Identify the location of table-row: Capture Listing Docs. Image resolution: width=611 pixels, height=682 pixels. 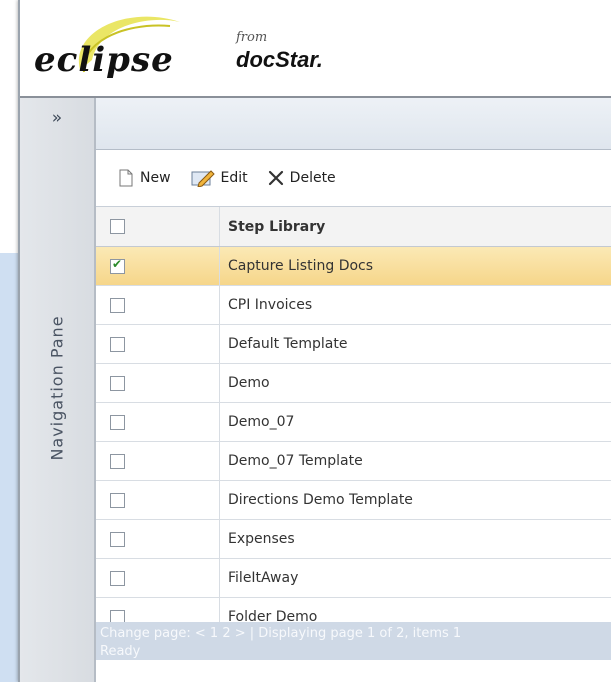
(353, 266).